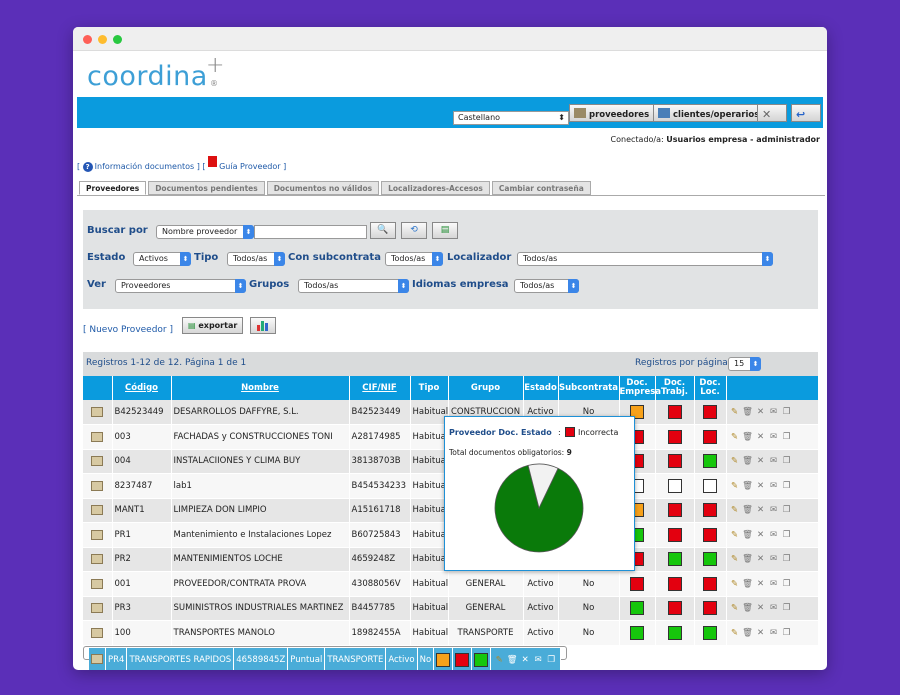 Image resolution: width=900 pixels, height=695 pixels. I want to click on export-button: ▤ exportar, so click(213, 325).